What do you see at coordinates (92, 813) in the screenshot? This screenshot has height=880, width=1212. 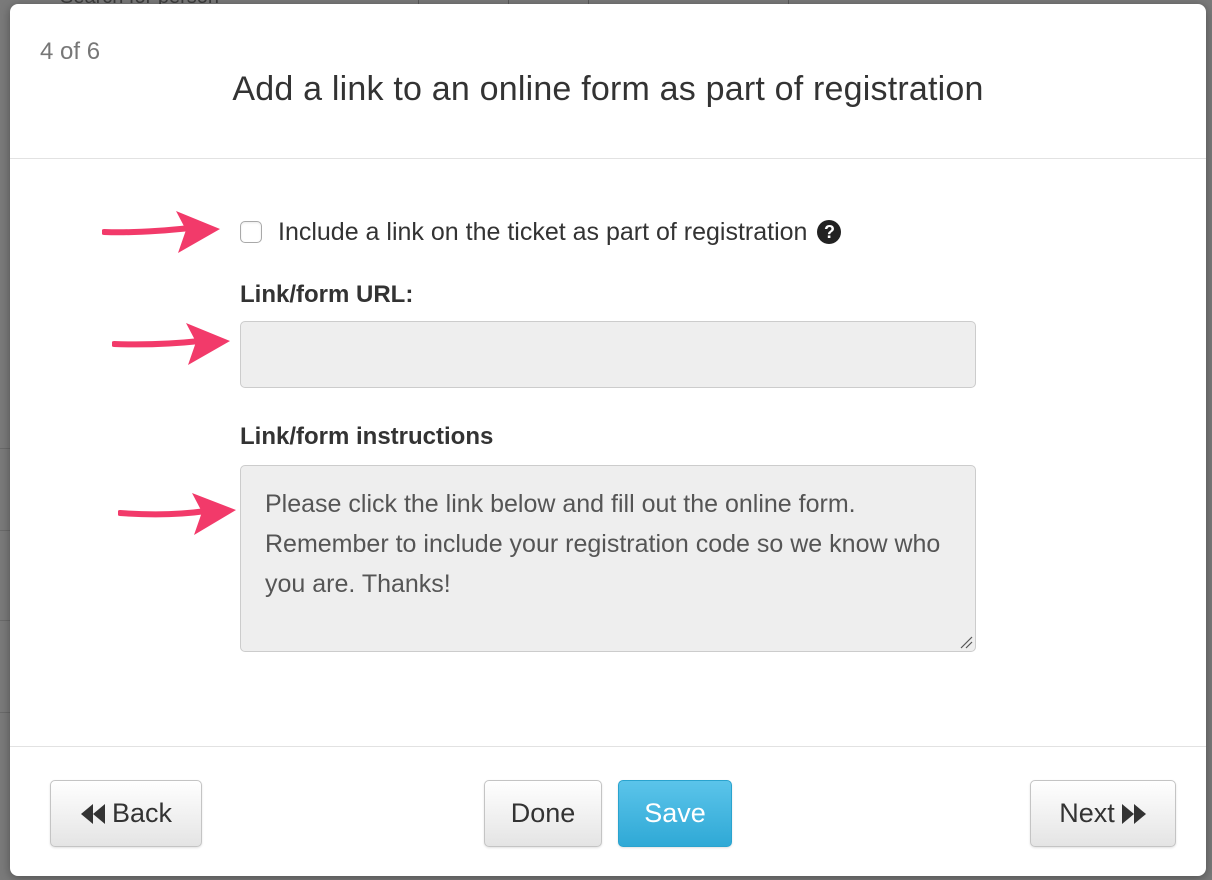 I see `backward-icon` at bounding box center [92, 813].